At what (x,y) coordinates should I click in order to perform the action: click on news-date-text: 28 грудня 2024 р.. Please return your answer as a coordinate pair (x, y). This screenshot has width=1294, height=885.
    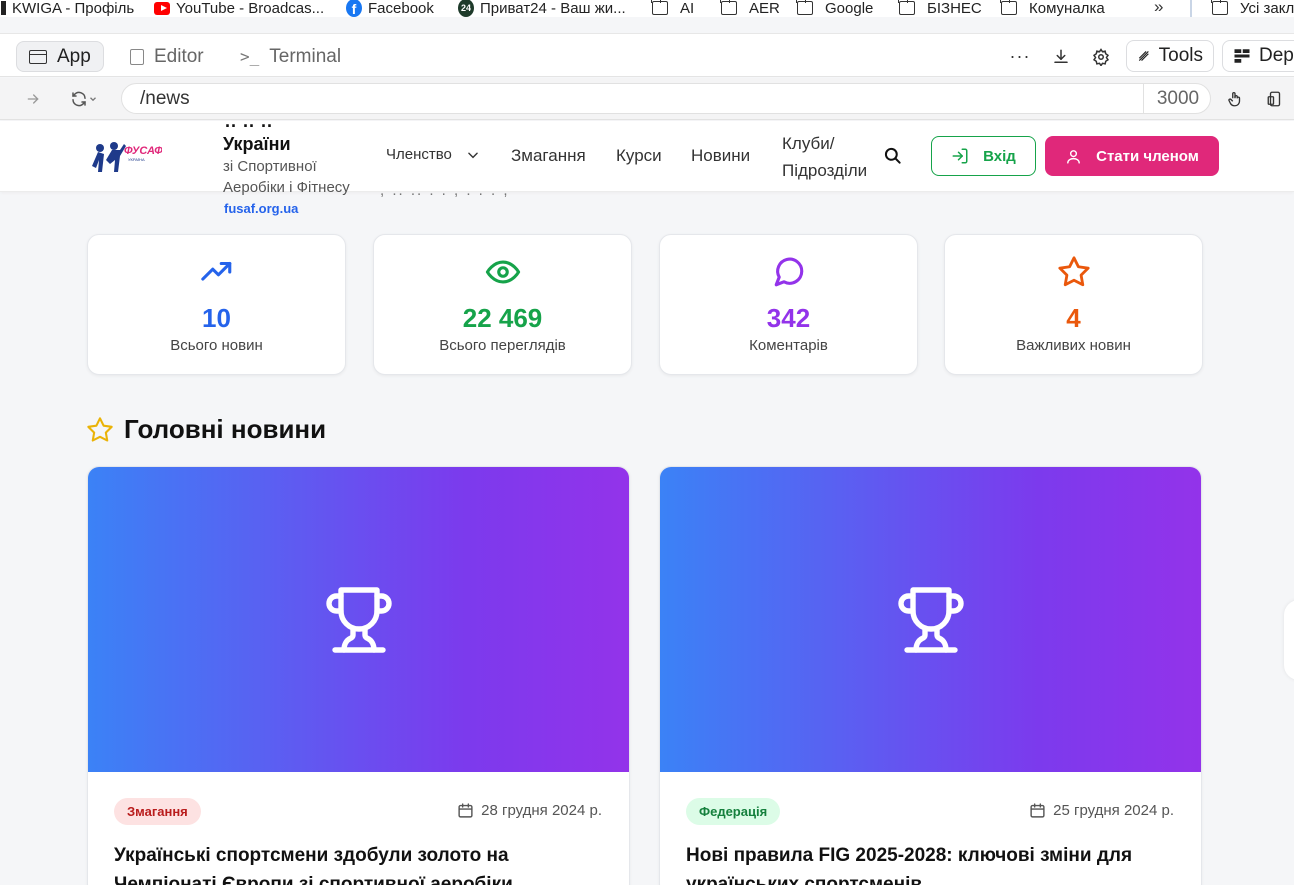
    Looking at the image, I should click on (541, 810).